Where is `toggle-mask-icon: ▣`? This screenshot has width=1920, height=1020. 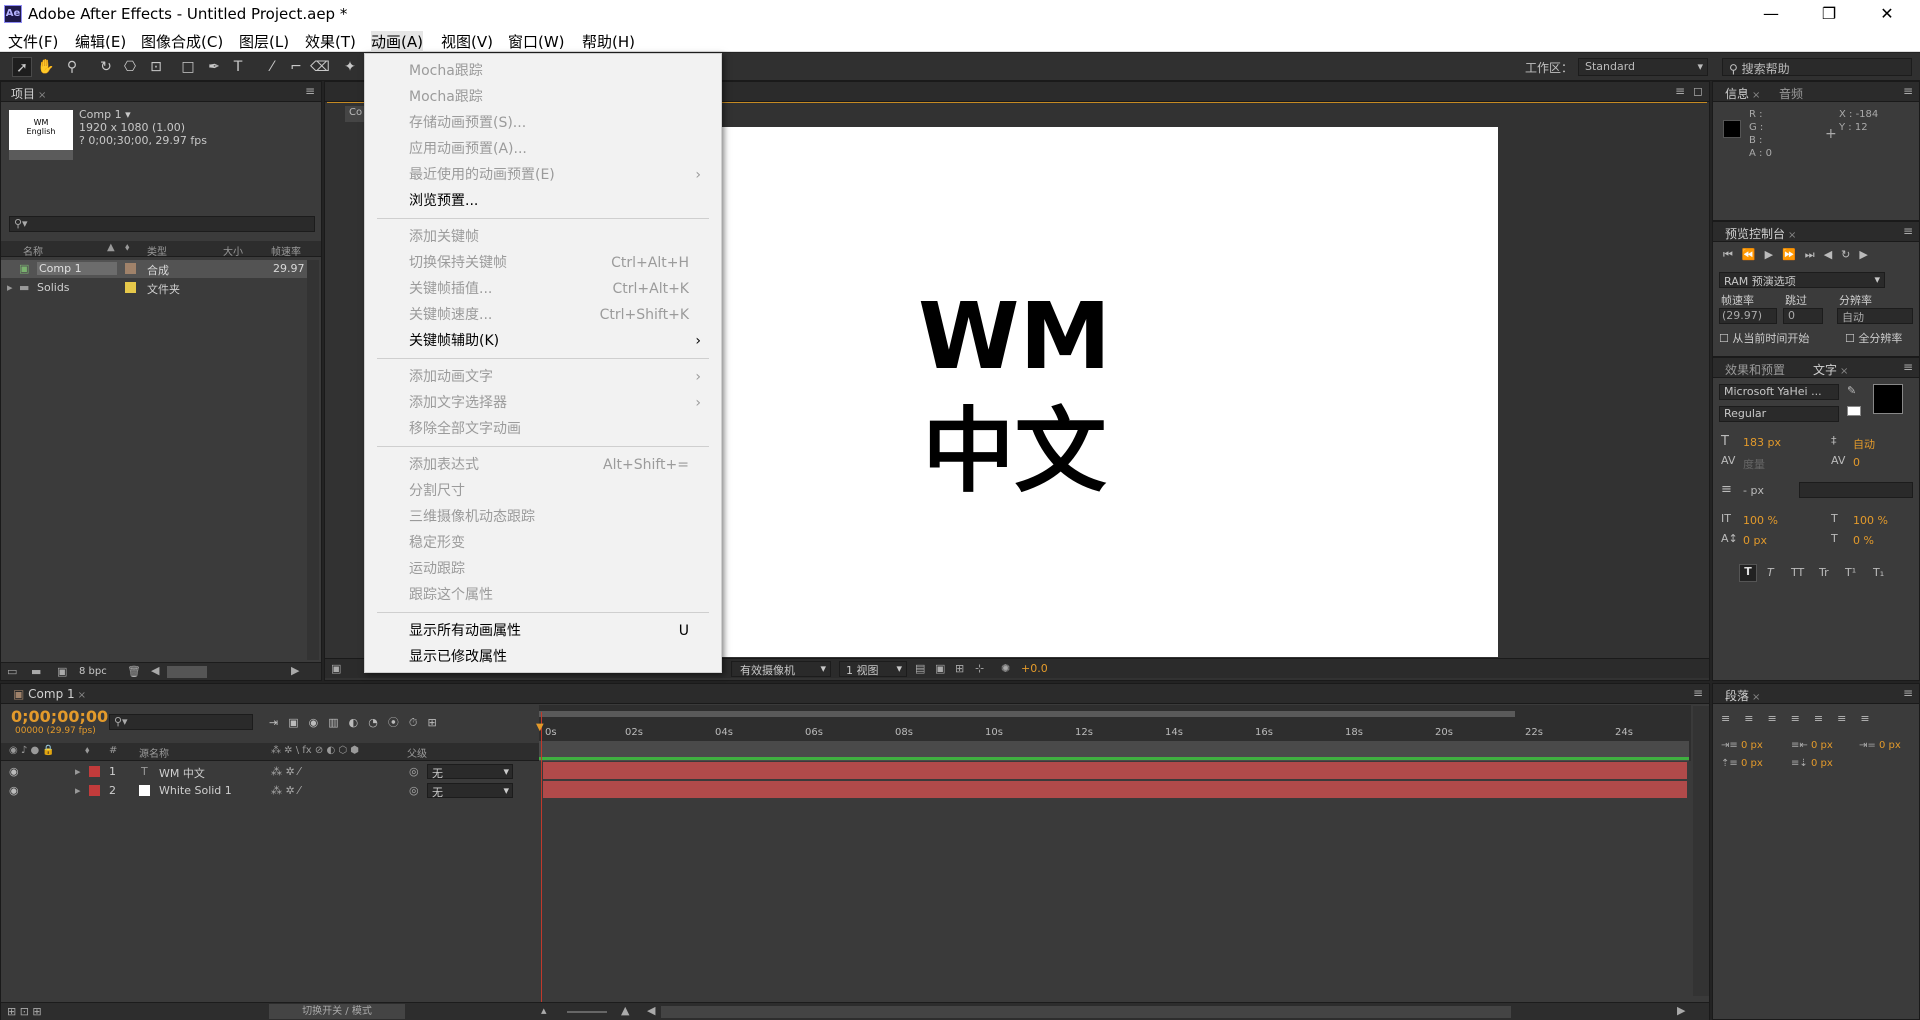 toggle-mask-icon: ▣ is located at coordinates (940, 668).